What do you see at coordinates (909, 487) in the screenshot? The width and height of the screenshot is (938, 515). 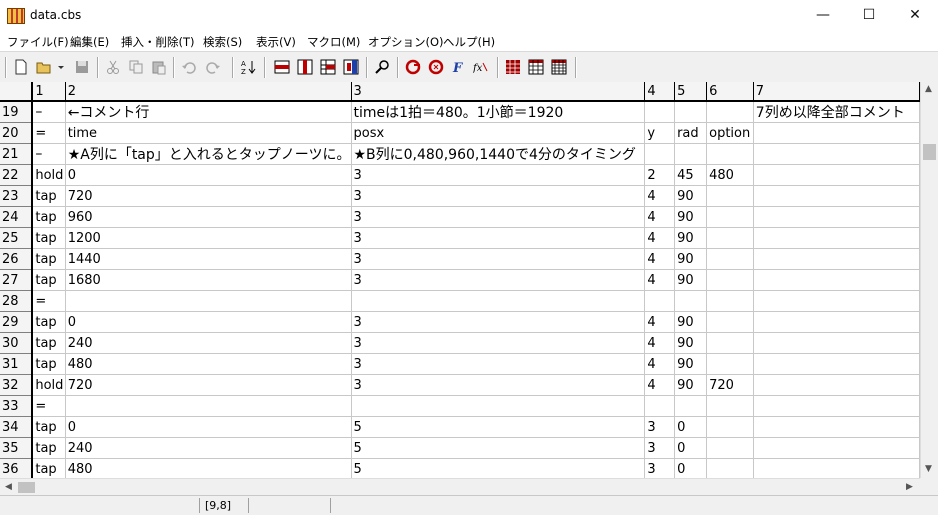 I see `scroll-right-icon: ▶` at bounding box center [909, 487].